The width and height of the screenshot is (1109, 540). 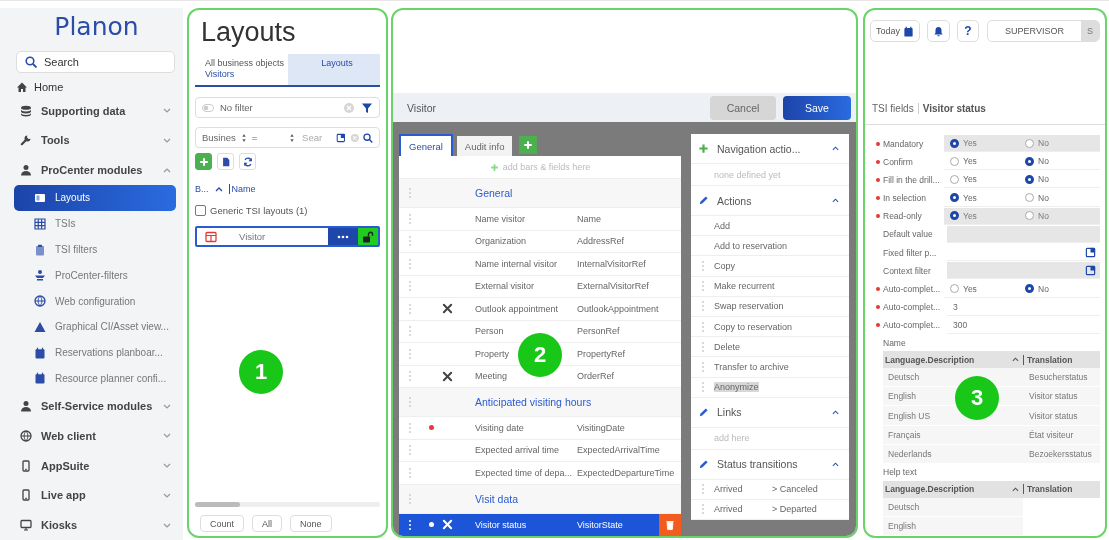 What do you see at coordinates (1023, 307) in the screenshot?
I see `text-field: 3` at bounding box center [1023, 307].